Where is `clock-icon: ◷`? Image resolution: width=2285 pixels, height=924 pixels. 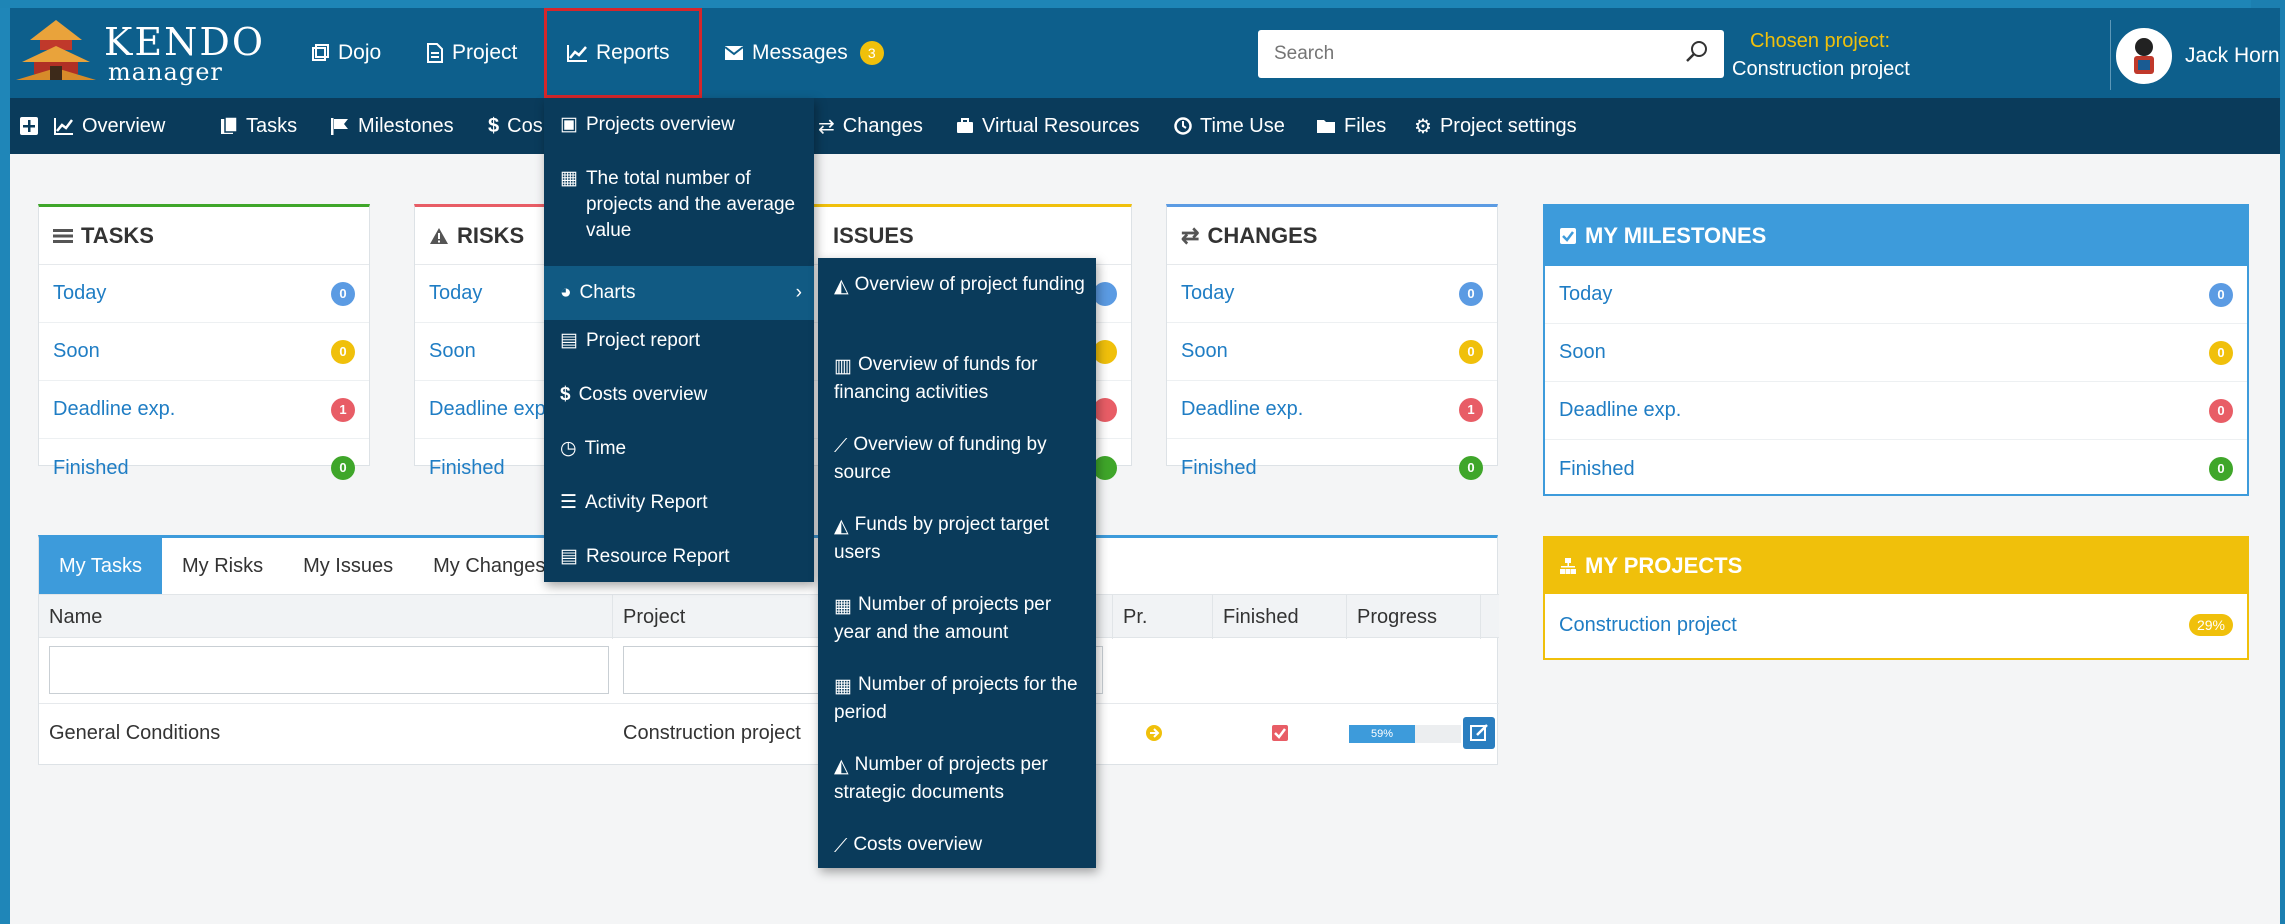
clock-icon: ◷ is located at coordinates (568, 448).